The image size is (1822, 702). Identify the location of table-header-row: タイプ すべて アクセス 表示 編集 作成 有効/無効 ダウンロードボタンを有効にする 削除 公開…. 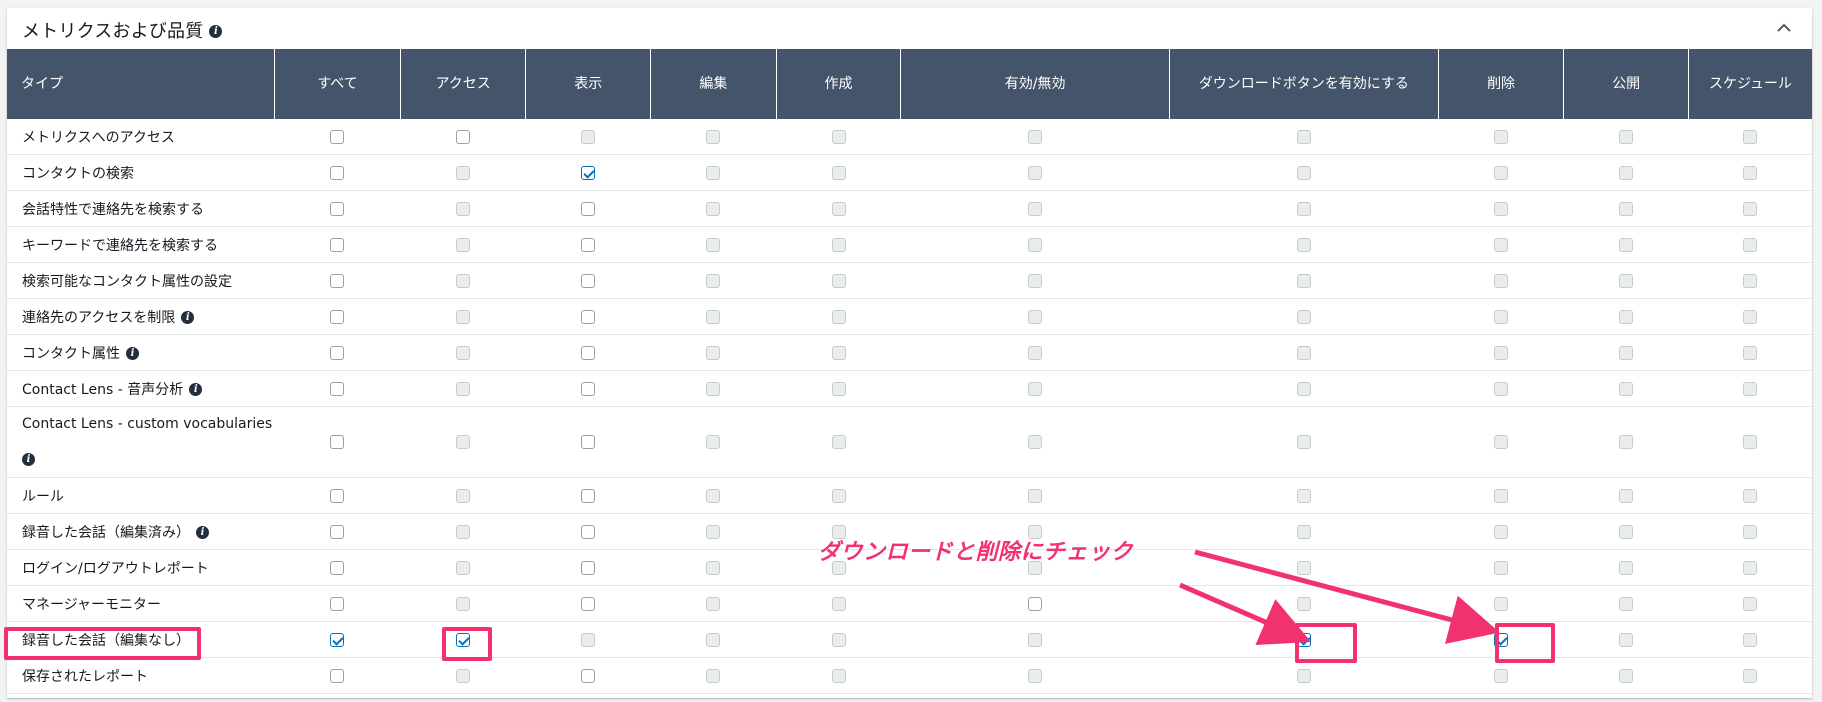
(909, 84).